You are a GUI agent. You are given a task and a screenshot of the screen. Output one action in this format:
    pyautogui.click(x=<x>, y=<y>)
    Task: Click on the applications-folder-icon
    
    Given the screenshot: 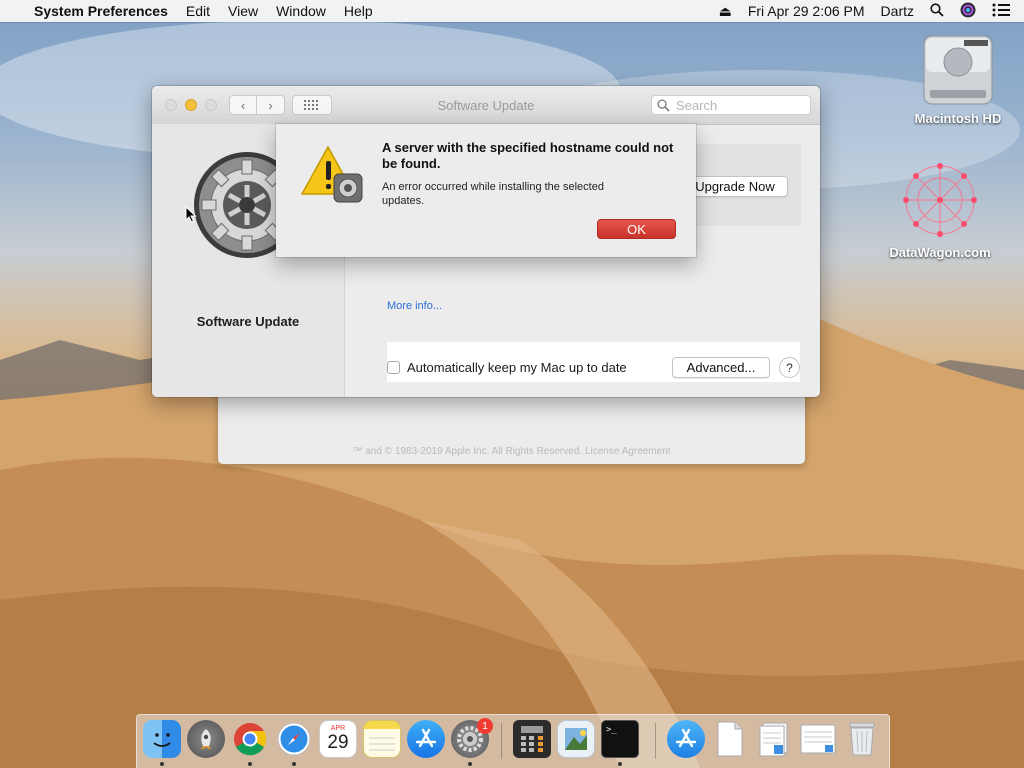 What is the action you would take?
    pyautogui.click(x=686, y=738)
    